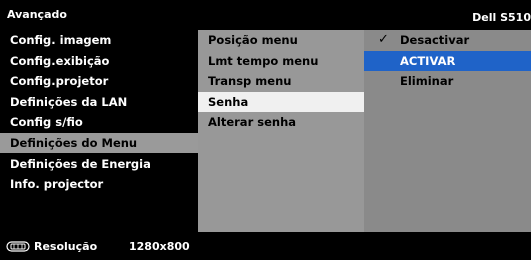  What do you see at coordinates (281, 81) in the screenshot?
I see `submenu-item-transp-menu: Transp menu` at bounding box center [281, 81].